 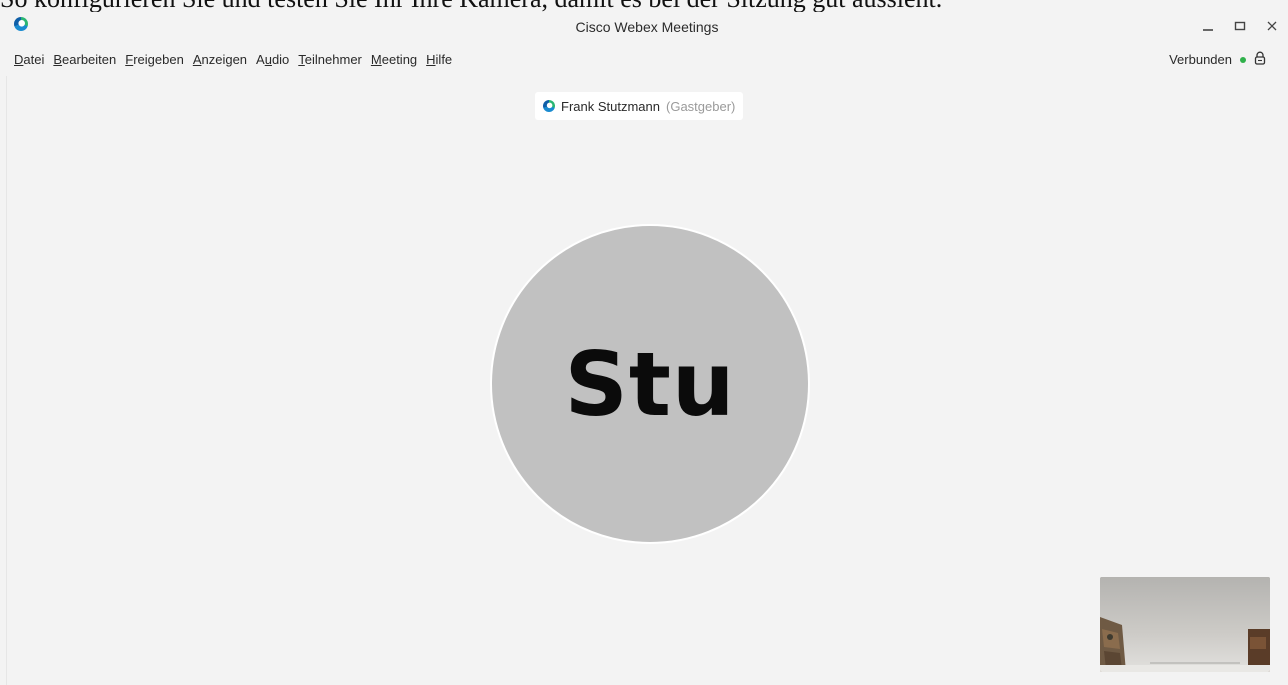 What do you see at coordinates (1243, 59) in the screenshot?
I see `connection-status-dot` at bounding box center [1243, 59].